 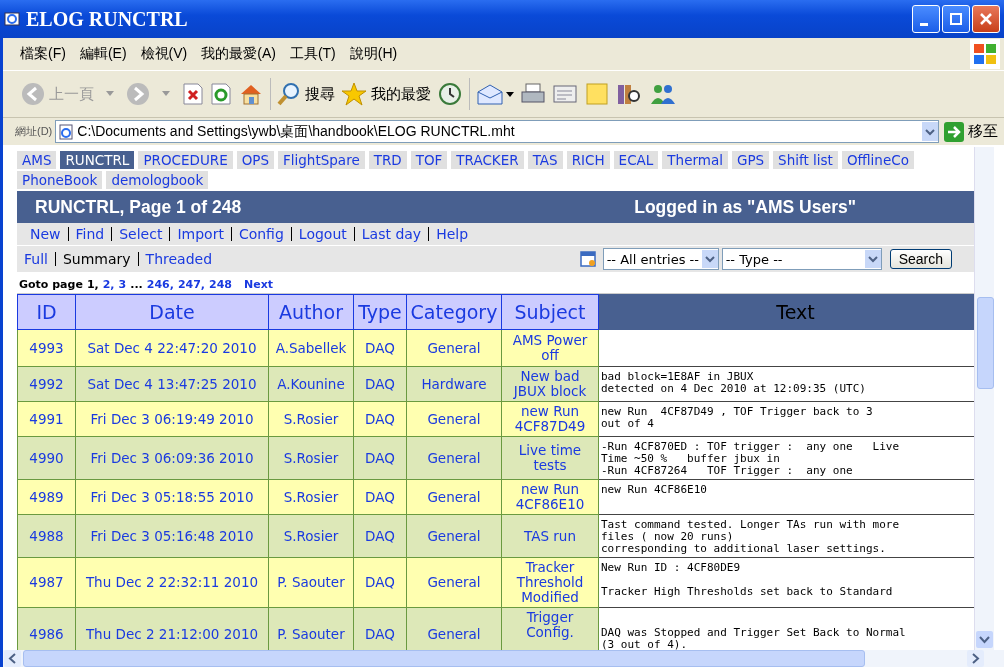 What do you see at coordinates (986, 19) in the screenshot?
I see `close-button` at bounding box center [986, 19].